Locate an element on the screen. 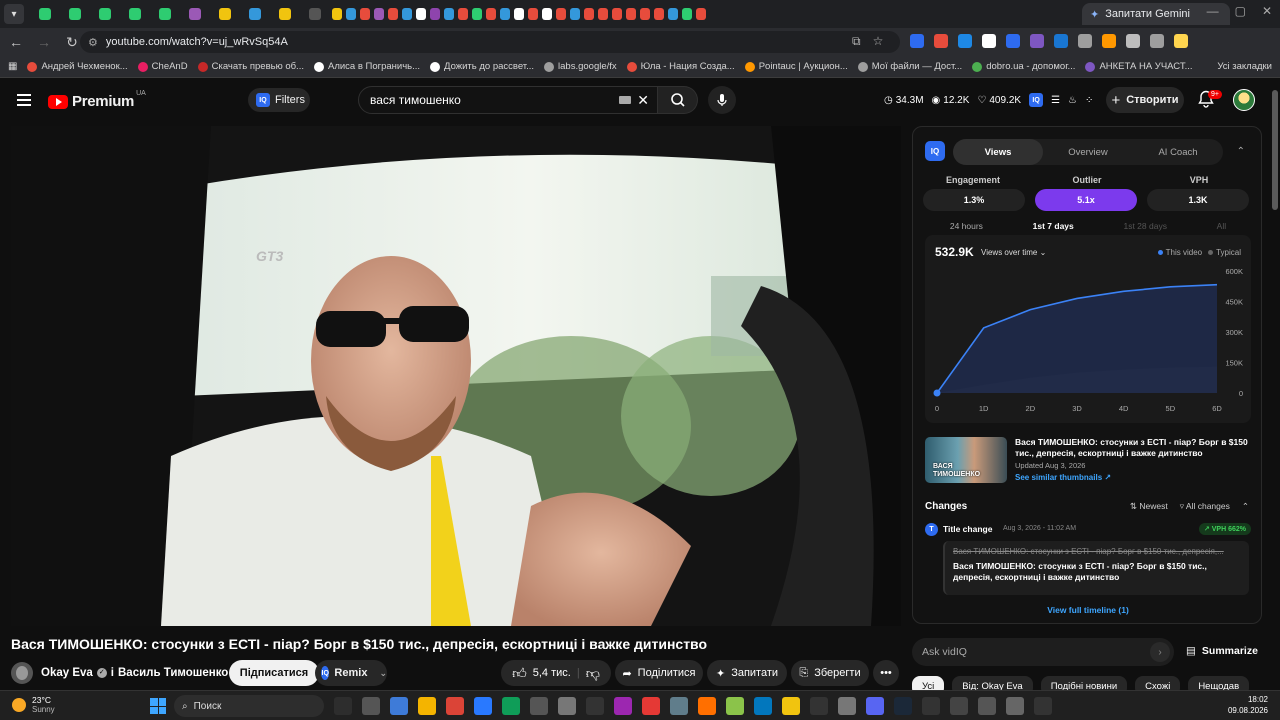 The width and height of the screenshot is (1280, 720). system-clock: 18:02 09.08.2026 is located at coordinates (1248, 705).